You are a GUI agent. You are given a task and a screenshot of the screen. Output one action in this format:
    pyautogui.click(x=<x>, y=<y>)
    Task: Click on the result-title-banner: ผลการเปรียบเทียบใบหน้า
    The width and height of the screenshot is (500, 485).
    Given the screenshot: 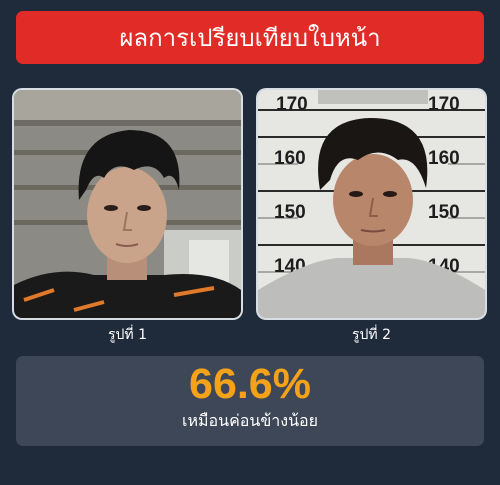 What is the action you would take?
    pyautogui.click(x=250, y=37)
    